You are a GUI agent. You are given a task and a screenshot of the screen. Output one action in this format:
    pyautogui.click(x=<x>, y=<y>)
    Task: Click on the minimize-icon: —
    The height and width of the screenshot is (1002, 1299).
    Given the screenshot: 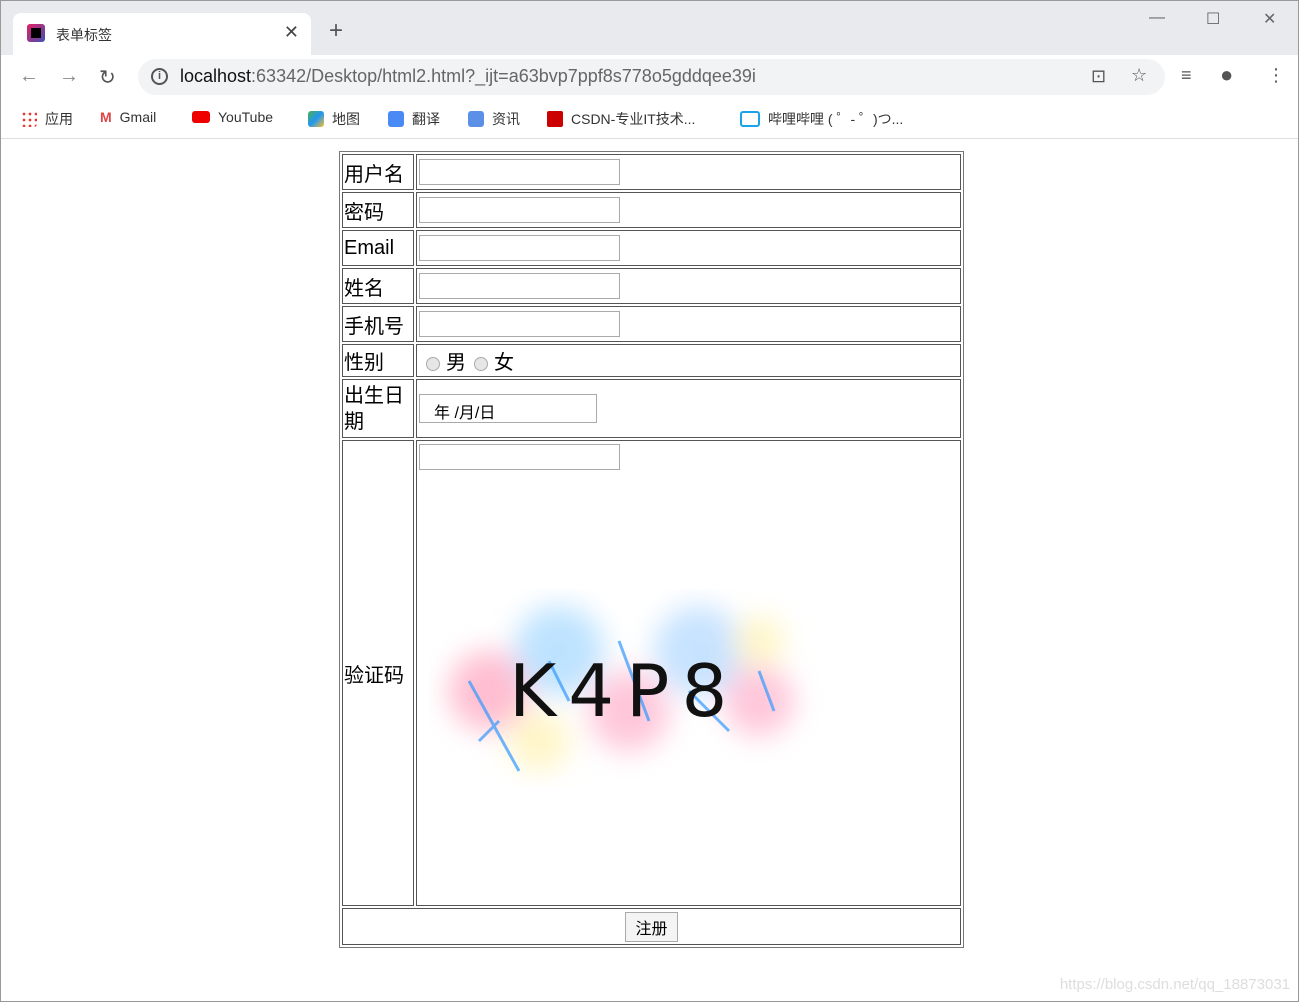 What is the action you would take?
    pyautogui.click(x=1157, y=18)
    